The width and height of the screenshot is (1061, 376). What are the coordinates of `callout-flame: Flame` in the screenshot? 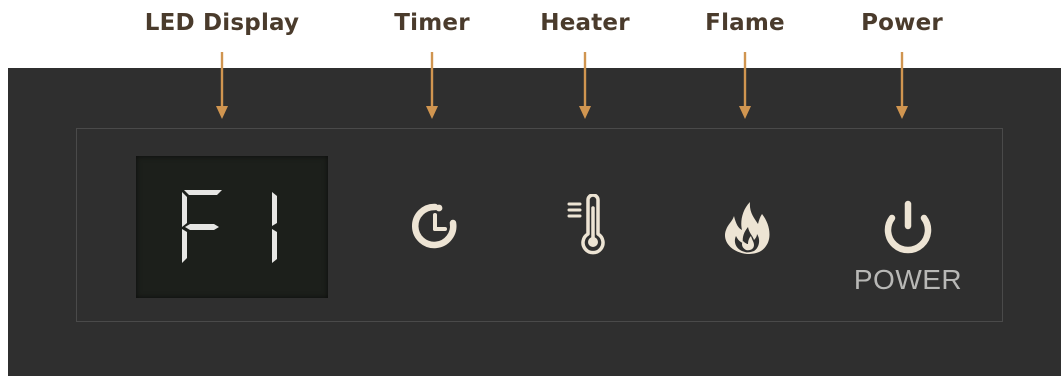 It's located at (745, 23).